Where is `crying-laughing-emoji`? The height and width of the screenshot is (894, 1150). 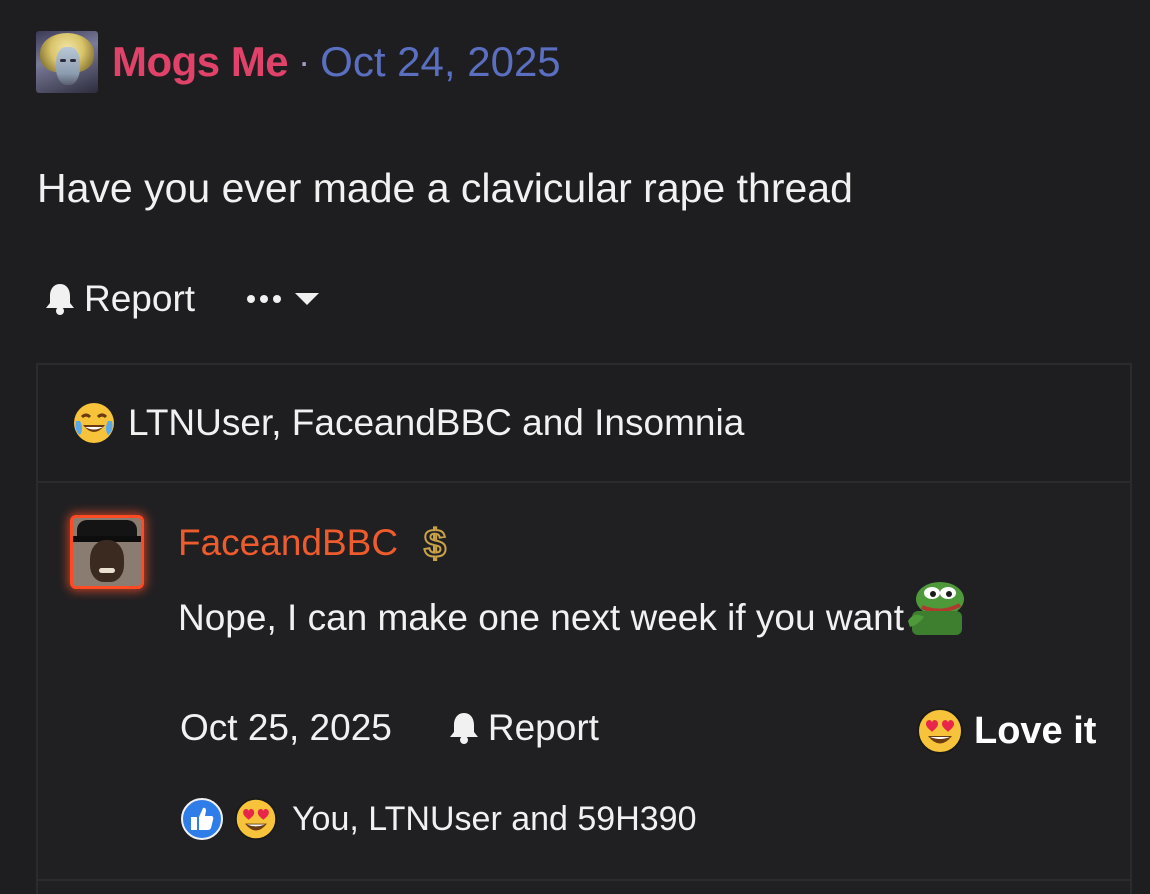
crying-laughing-emoji is located at coordinates (94, 423).